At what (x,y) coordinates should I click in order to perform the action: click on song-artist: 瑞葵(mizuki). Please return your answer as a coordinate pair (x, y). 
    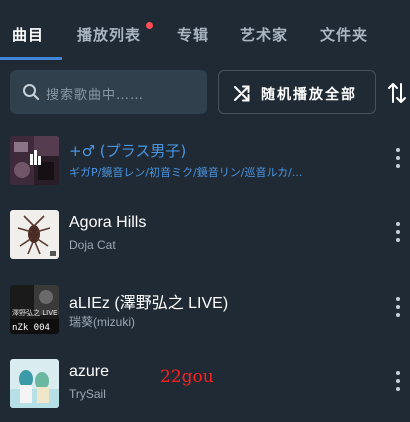
    Looking at the image, I should click on (102, 322).